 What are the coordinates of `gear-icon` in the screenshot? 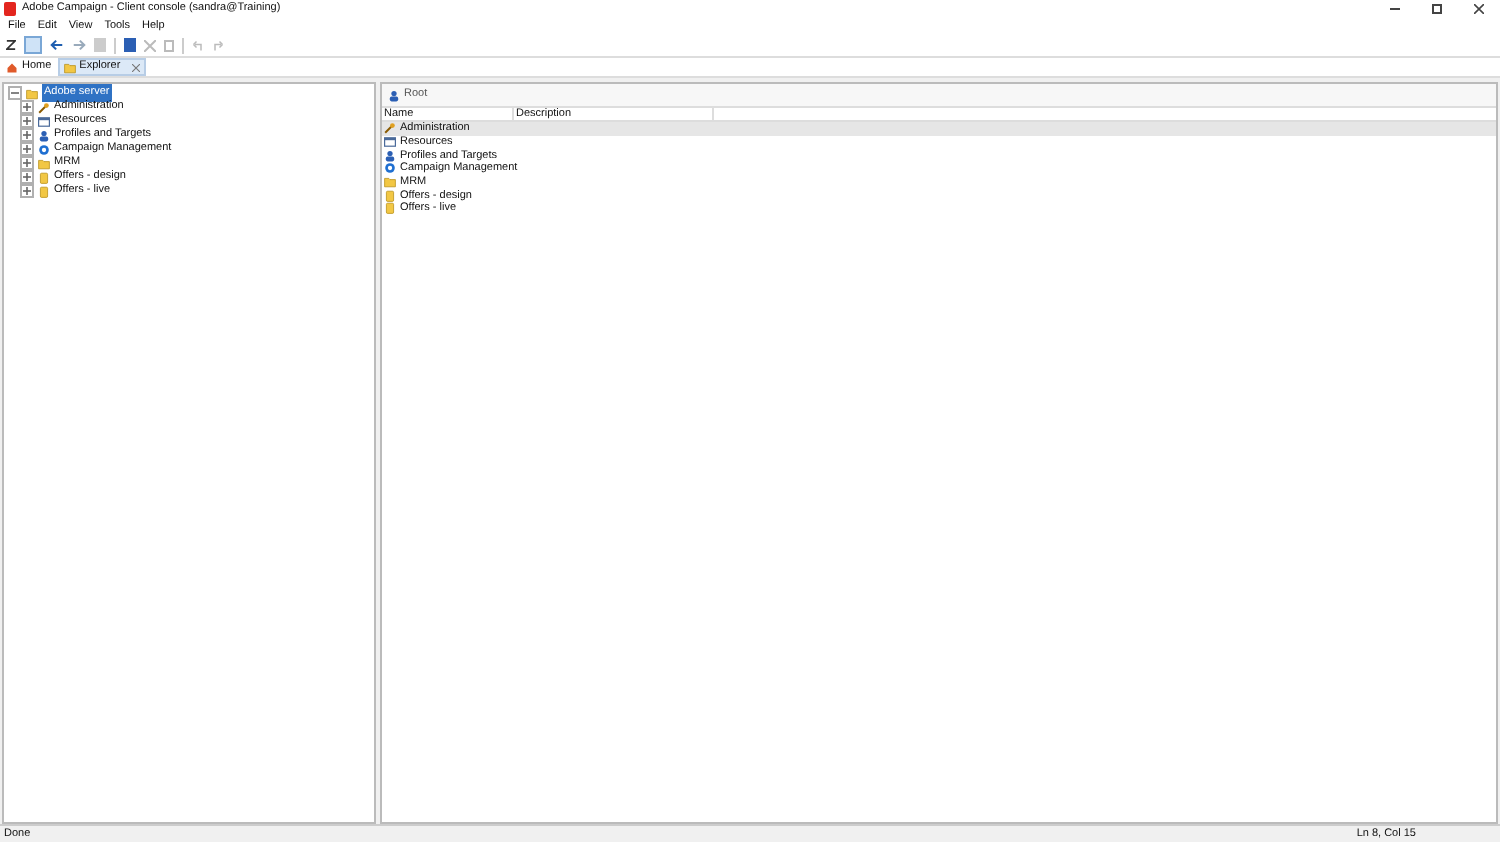 It's located at (44, 149).